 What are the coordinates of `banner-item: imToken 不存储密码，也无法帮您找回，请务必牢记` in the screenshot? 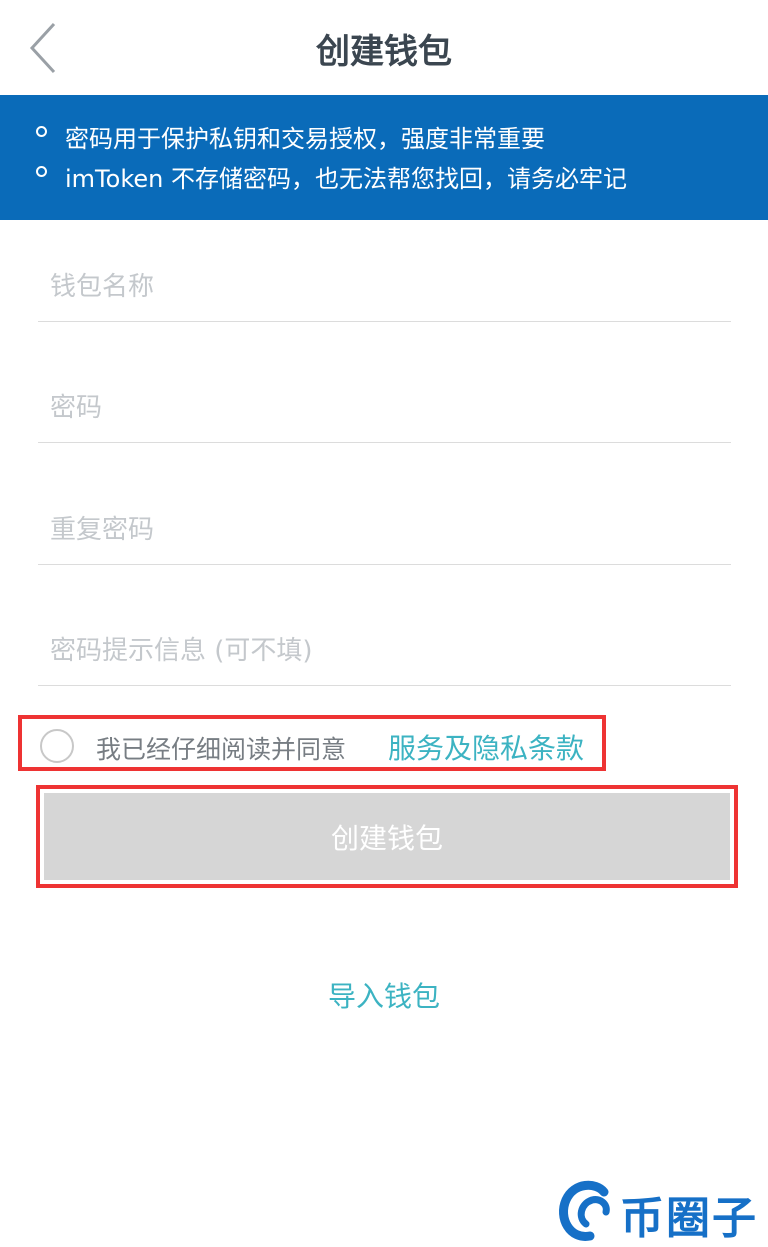 It's located at (331, 176).